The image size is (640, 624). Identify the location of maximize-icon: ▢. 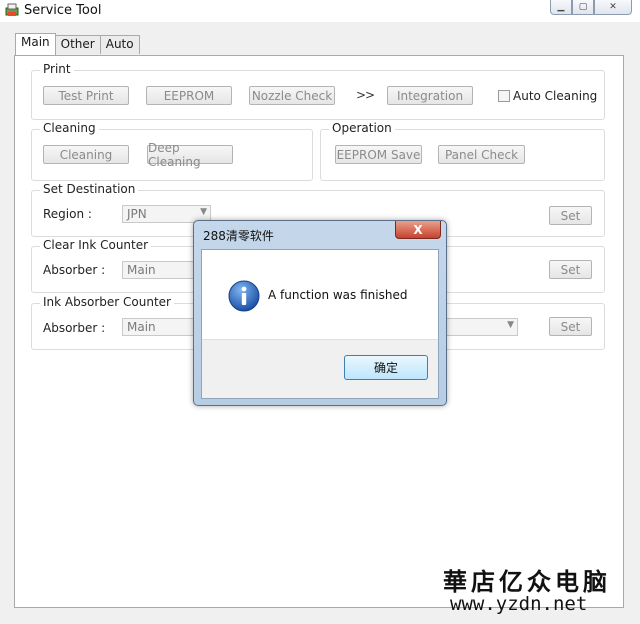
(583, 7).